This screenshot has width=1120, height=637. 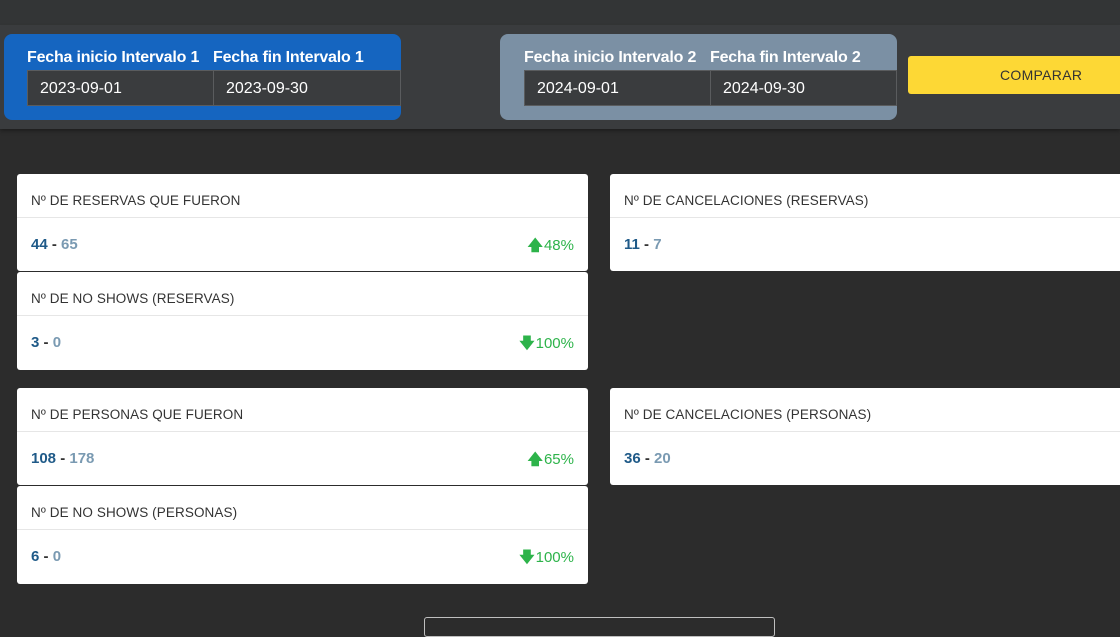 I want to click on metric-card-no-shows-personas: Nº DE NO SHOWS (PERSONAS) 6 - 0 🡇100%, so click(x=302, y=535).